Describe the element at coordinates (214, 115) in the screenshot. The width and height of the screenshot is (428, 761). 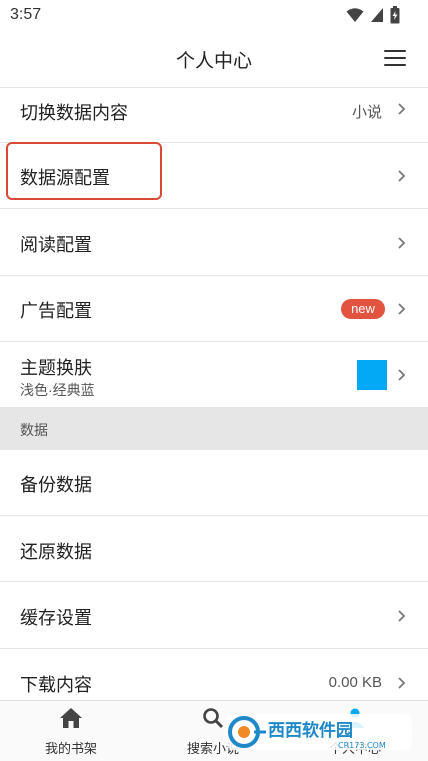
I see `switch-content-row: 切换数据内容 小说` at that location.